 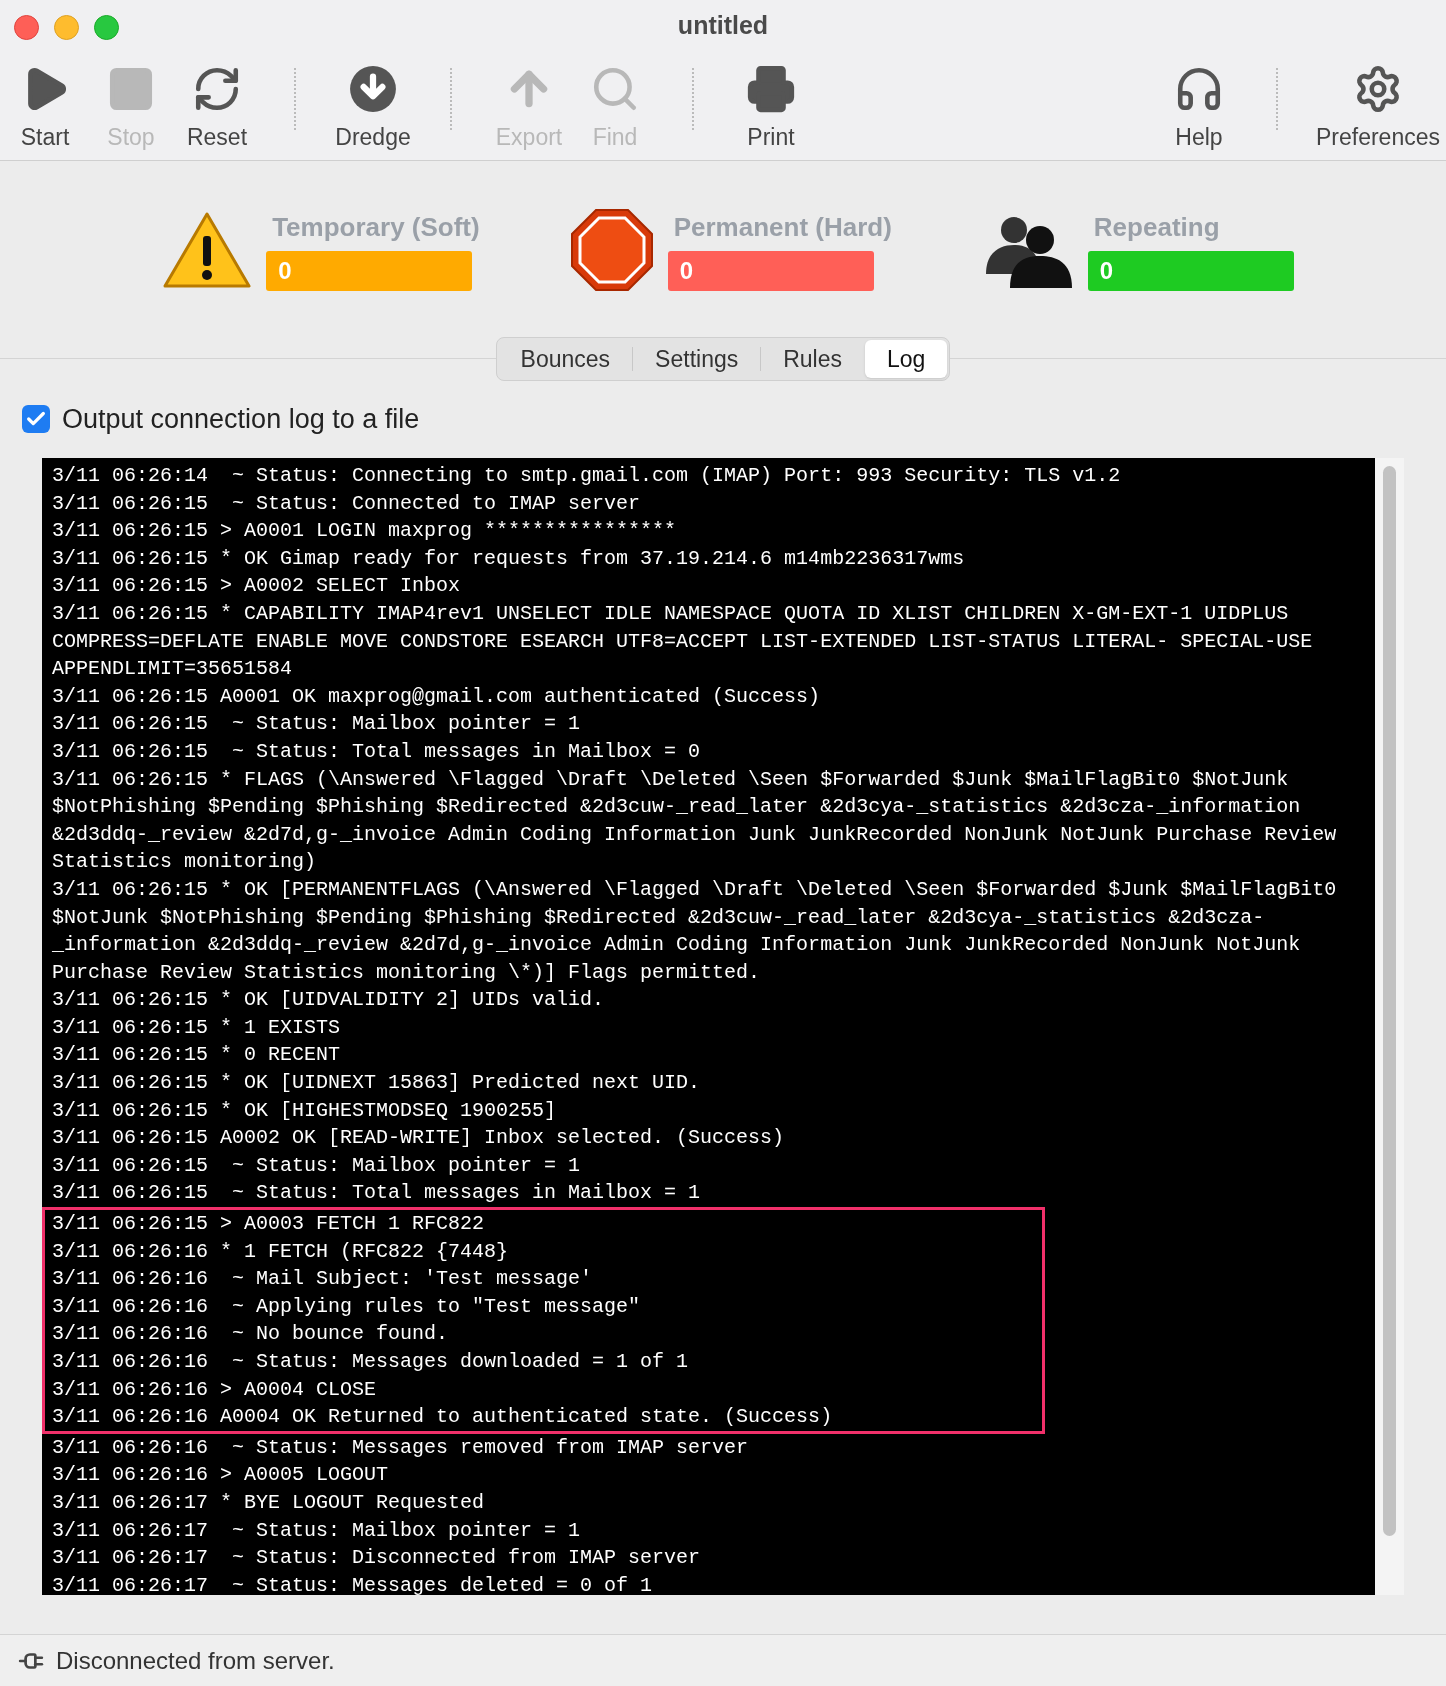 I want to click on log-line: 3/11 06:26:15 A0001 OK maxprog@gmail.com authenticated (Success), so click(x=437, y=696).